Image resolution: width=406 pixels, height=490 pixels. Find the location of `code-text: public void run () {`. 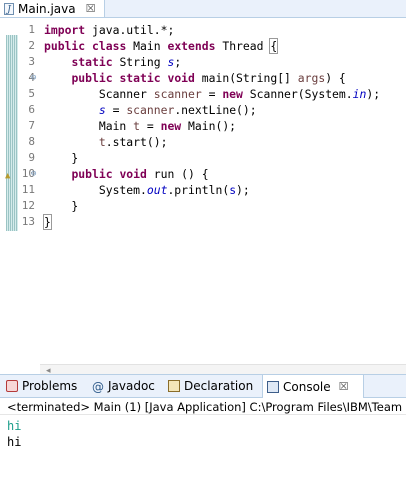

code-text: public void run () { is located at coordinates (126, 174).